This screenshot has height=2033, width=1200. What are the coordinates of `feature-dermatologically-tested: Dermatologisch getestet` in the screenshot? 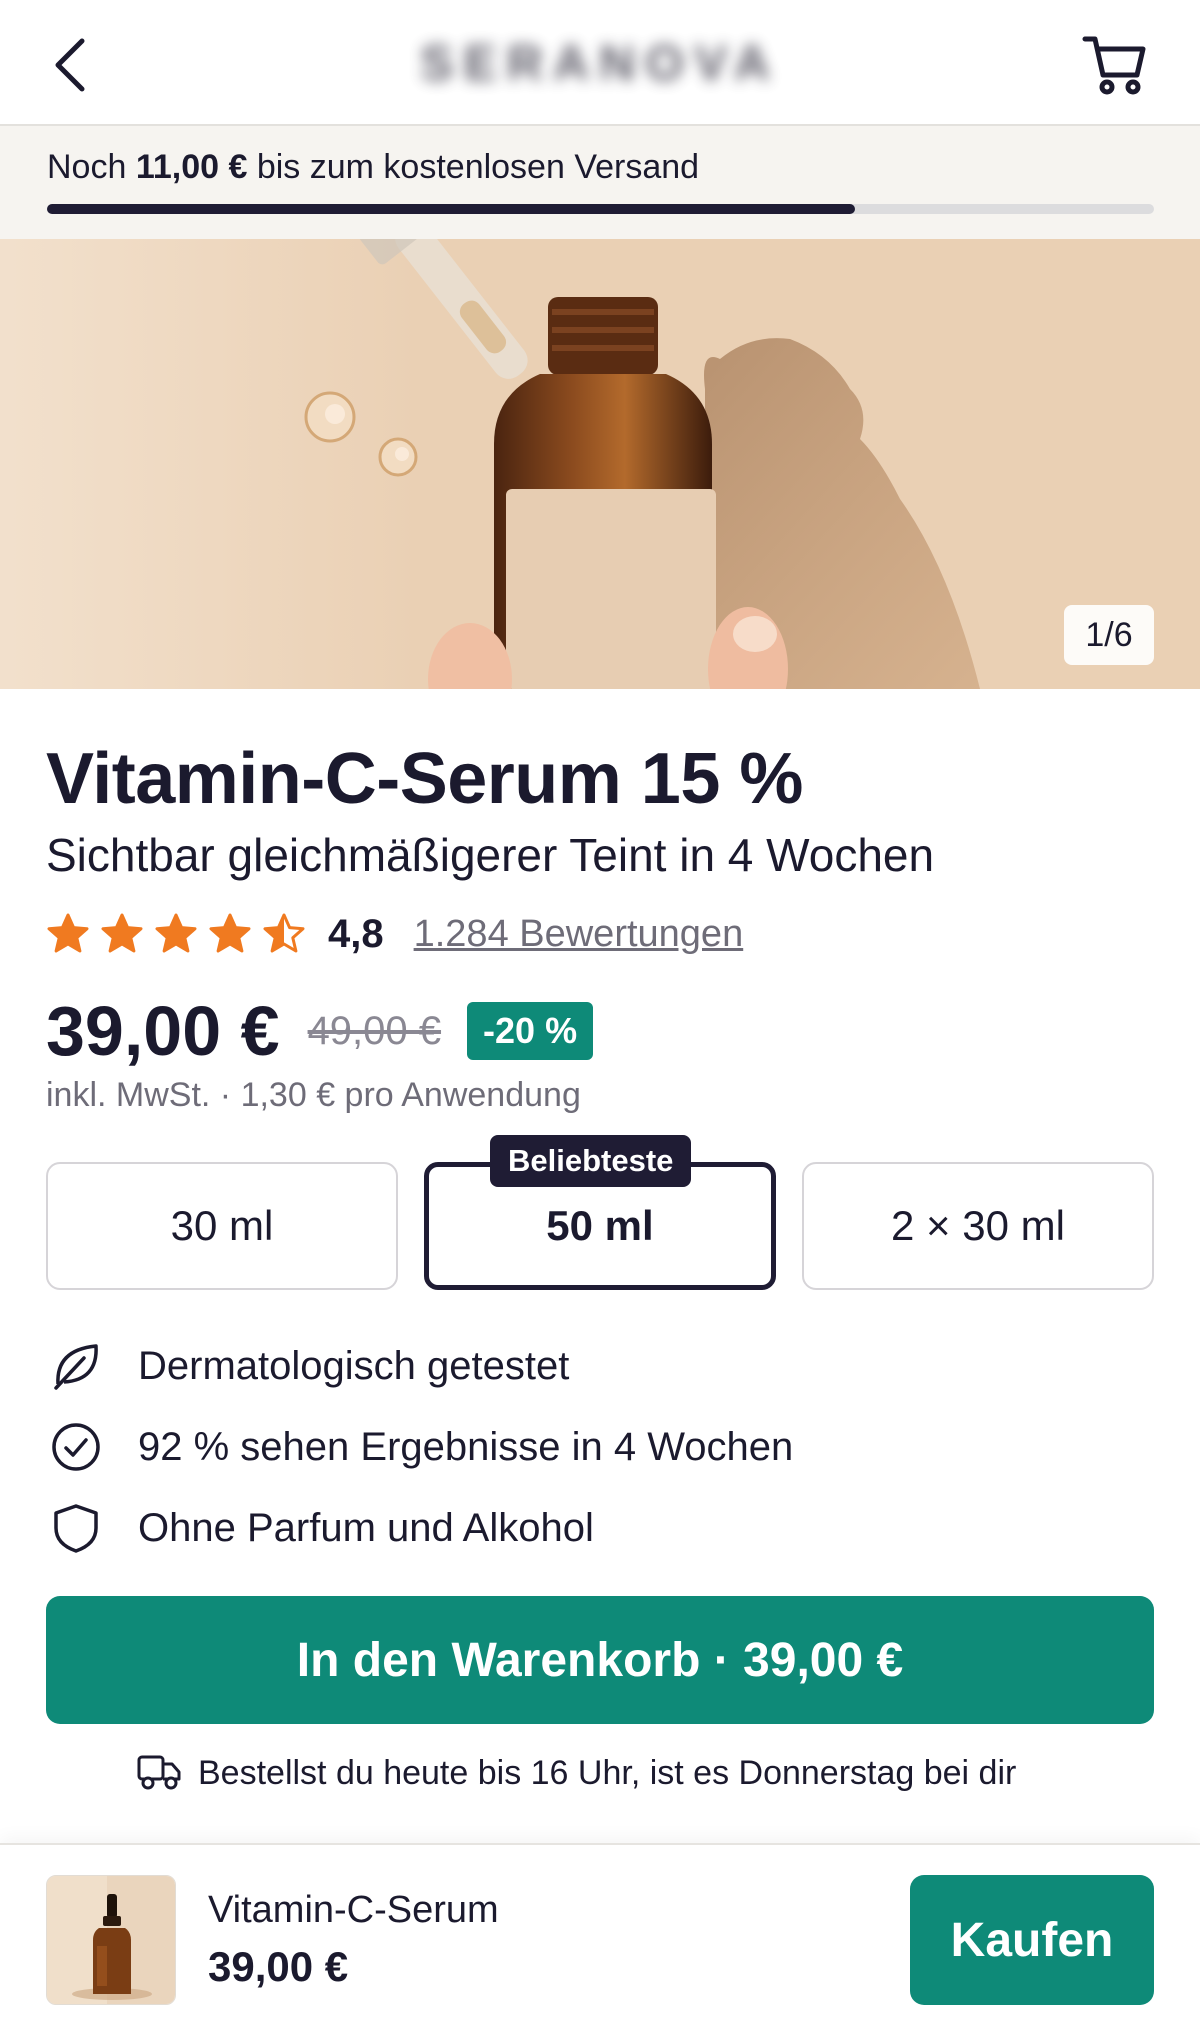 It's located at (308, 1366).